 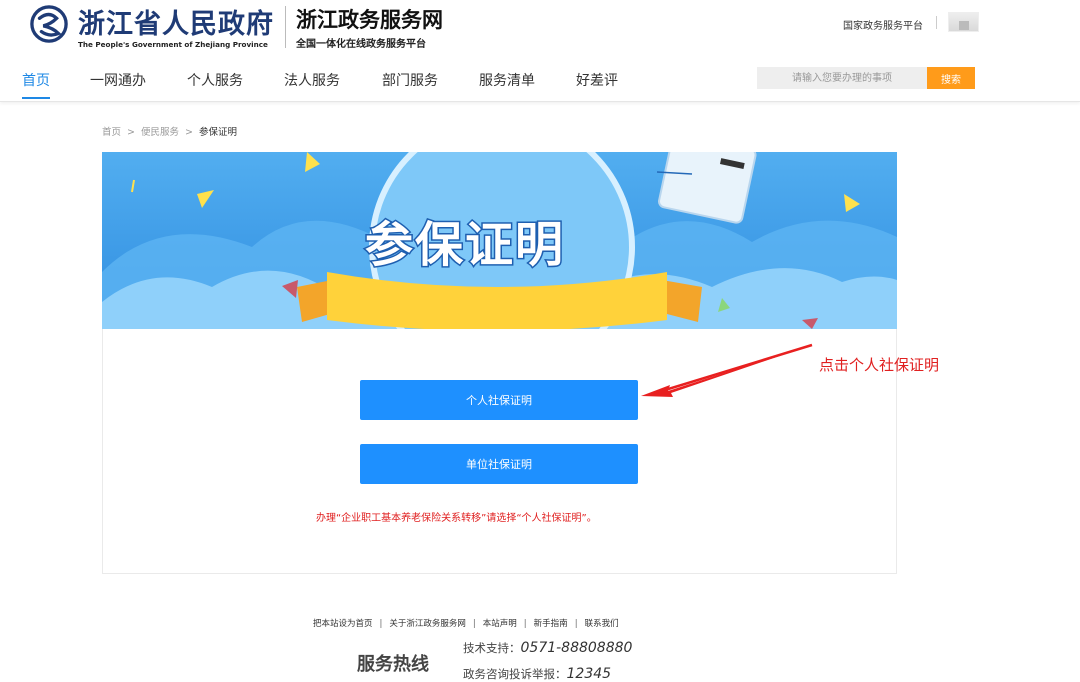 I want to click on nav-item-one-stop: 一网通办, so click(x=118, y=80).